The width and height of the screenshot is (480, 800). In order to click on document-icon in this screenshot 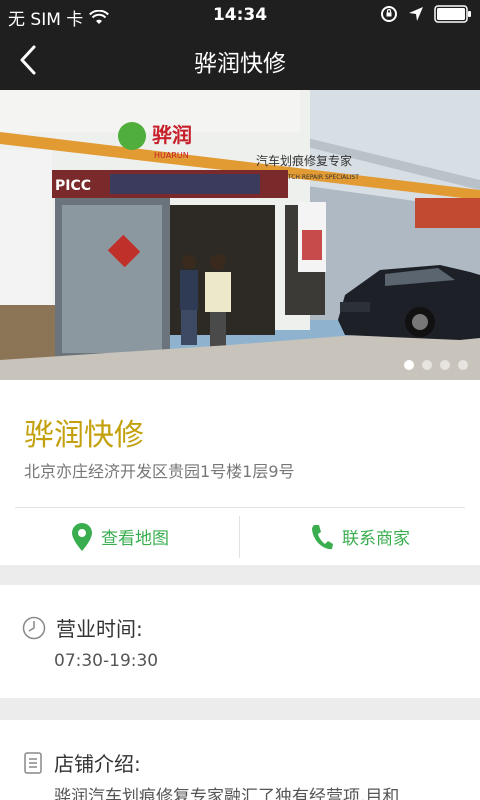, I will do `click(33, 762)`.